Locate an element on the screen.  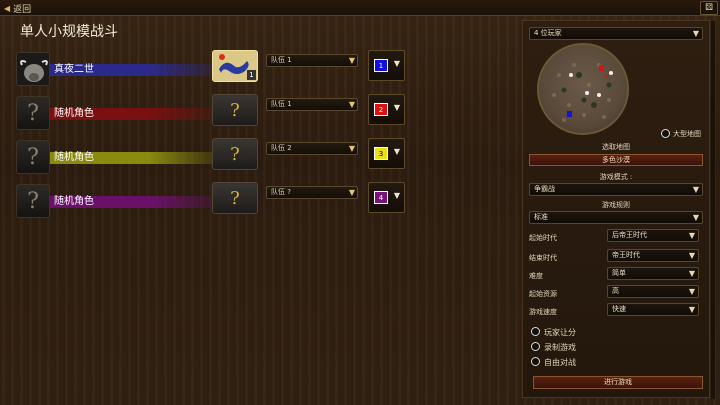
team-value: 队伍 2 is located at coordinates (281, 148).